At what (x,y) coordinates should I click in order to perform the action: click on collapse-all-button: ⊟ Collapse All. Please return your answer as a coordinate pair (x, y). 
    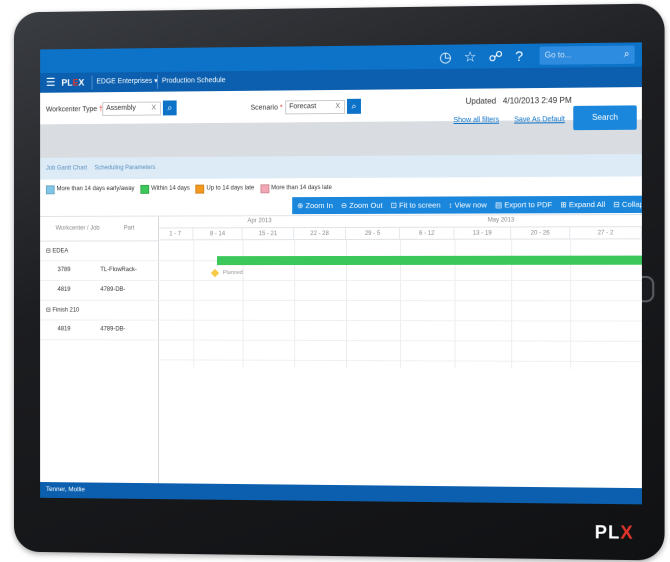
    Looking at the image, I should click on (627, 204).